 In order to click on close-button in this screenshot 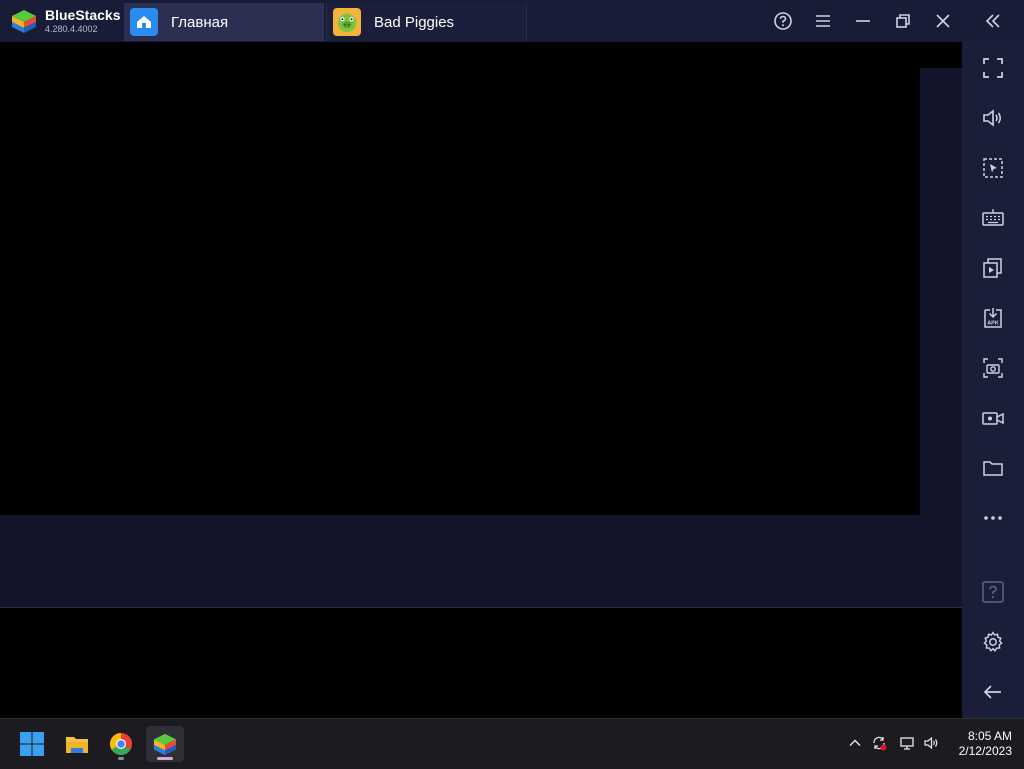, I will do `click(943, 21)`.